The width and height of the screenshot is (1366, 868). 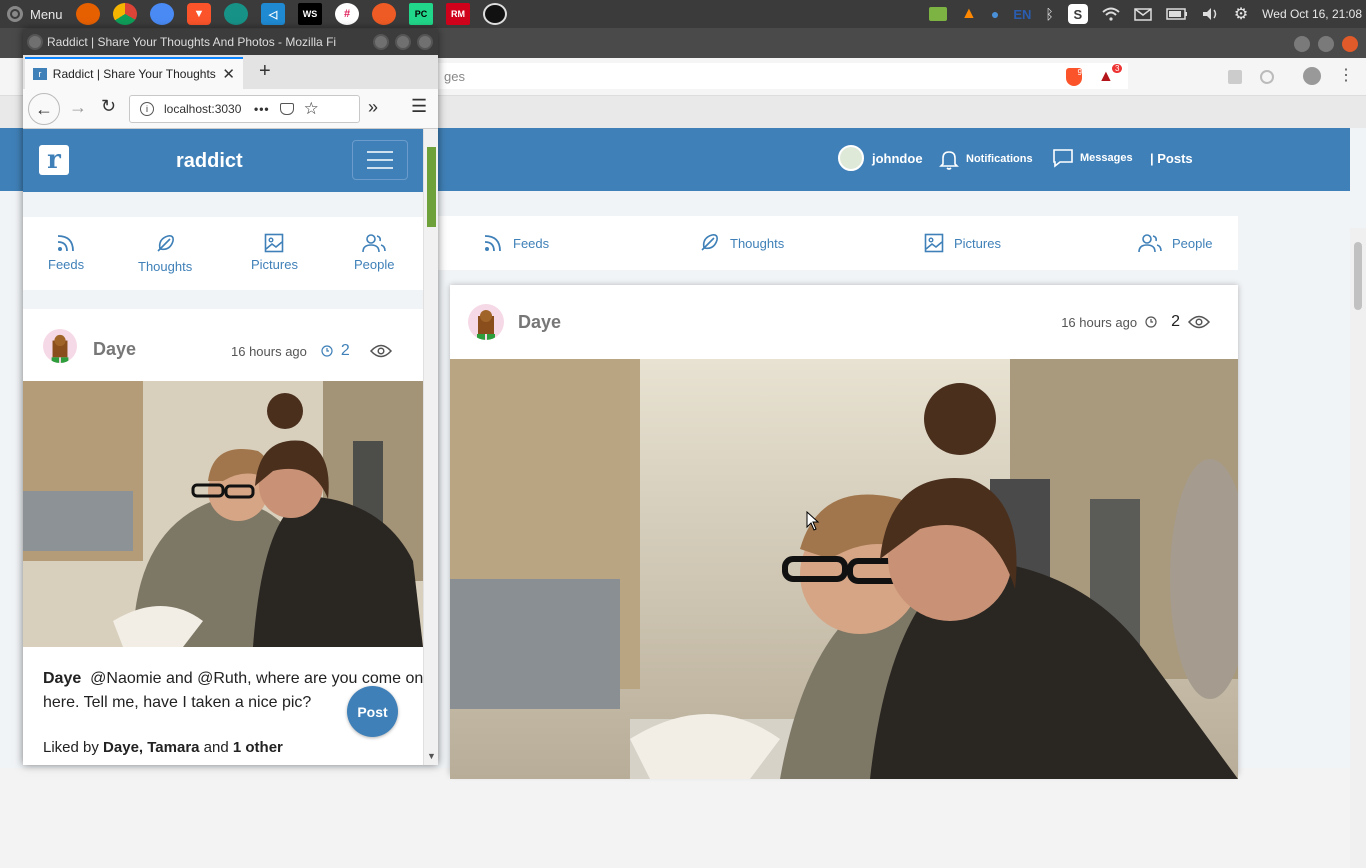 I want to click on tab-label: Feeds, so click(x=531, y=243).